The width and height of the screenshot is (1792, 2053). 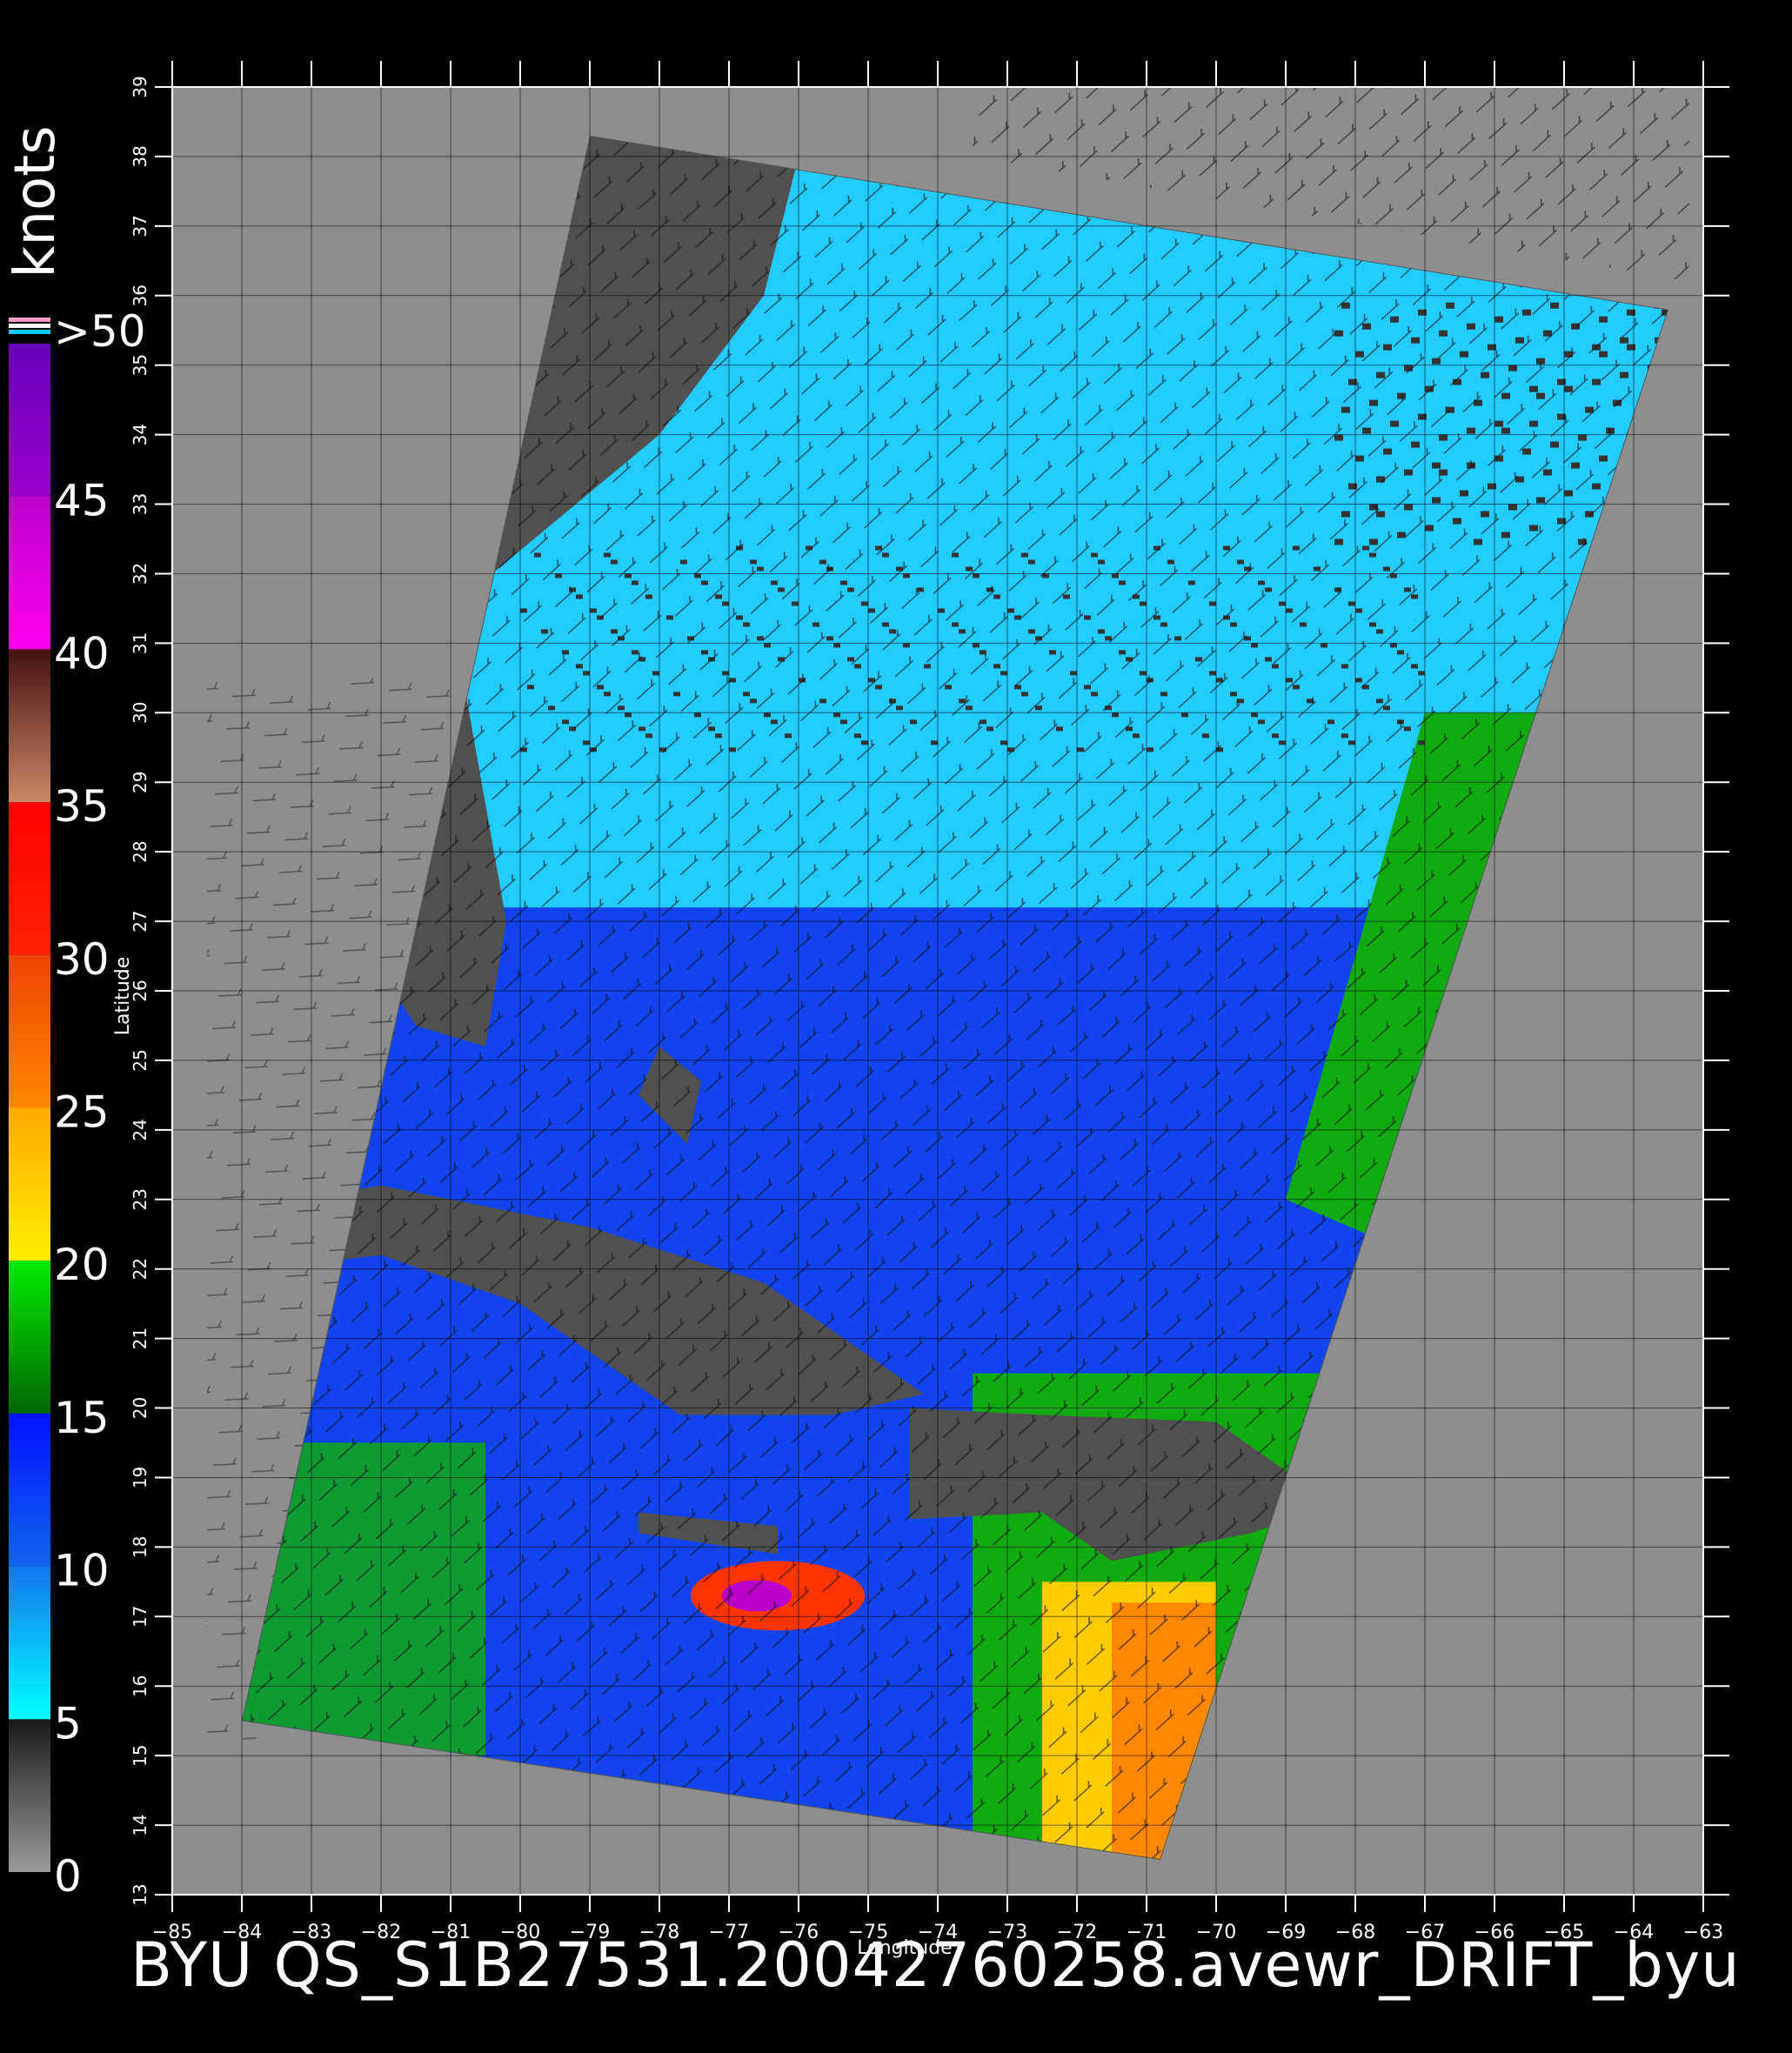 What do you see at coordinates (82, 806) in the screenshot?
I see `colorbar-tick-label: 35` at bounding box center [82, 806].